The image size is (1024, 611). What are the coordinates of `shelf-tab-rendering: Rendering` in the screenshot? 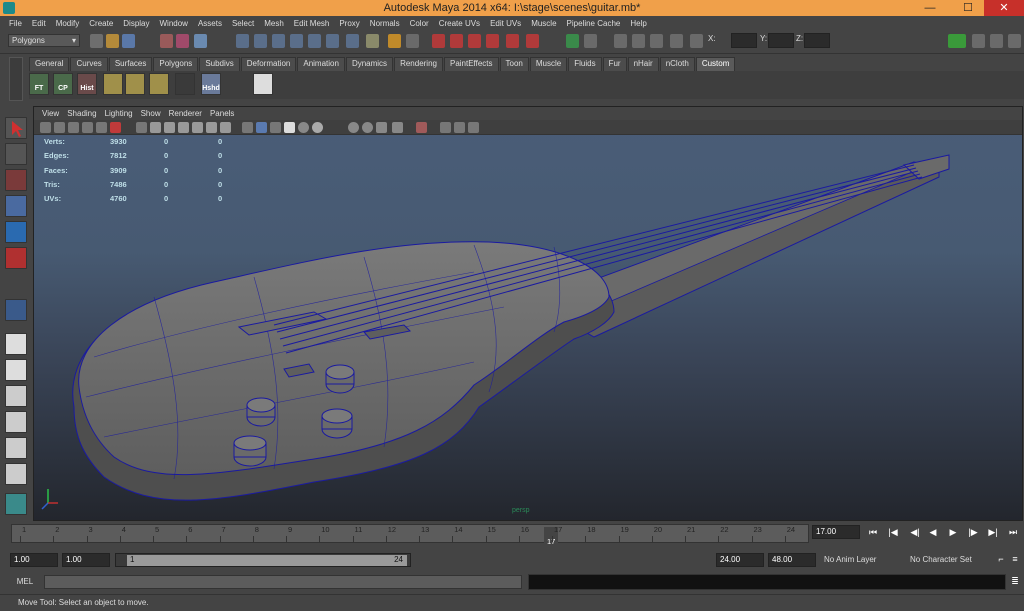 It's located at (418, 64).